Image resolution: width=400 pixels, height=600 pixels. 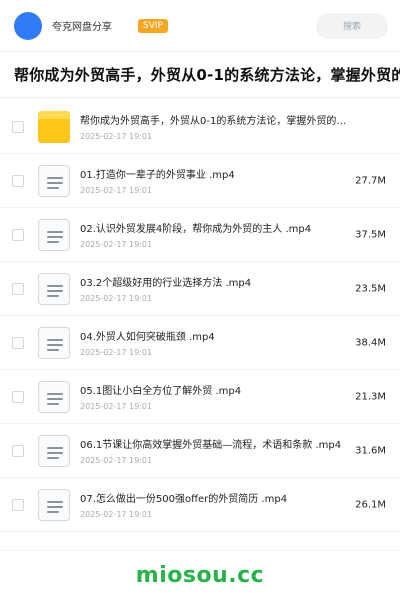 I want to click on app-header: 夸克网盘分享 SVIP 搜索, so click(x=200, y=26).